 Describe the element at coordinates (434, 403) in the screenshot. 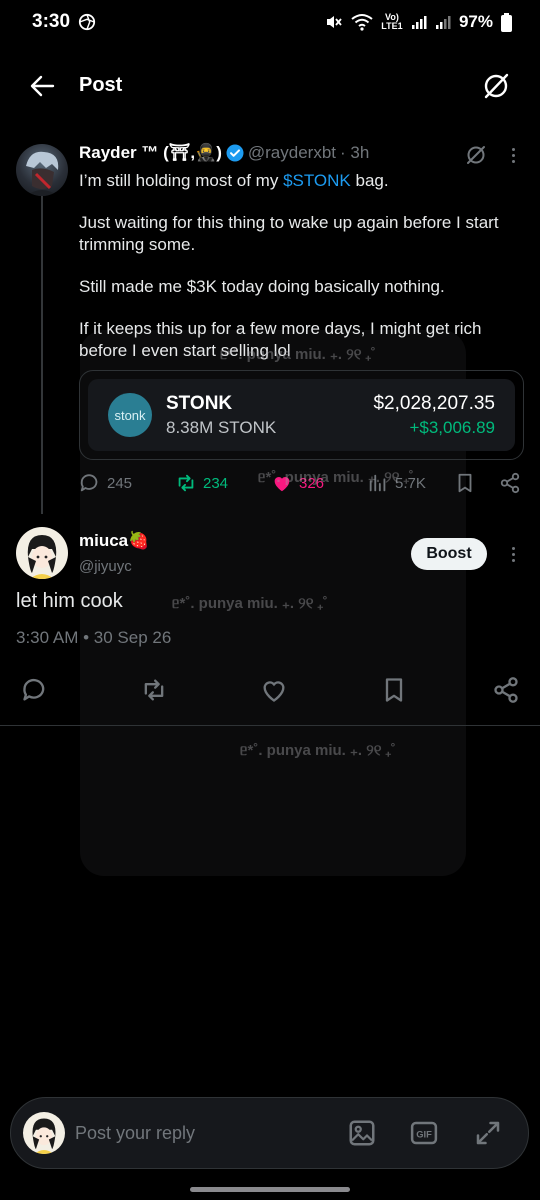

I see `token-value: $2,028,207.35` at that location.